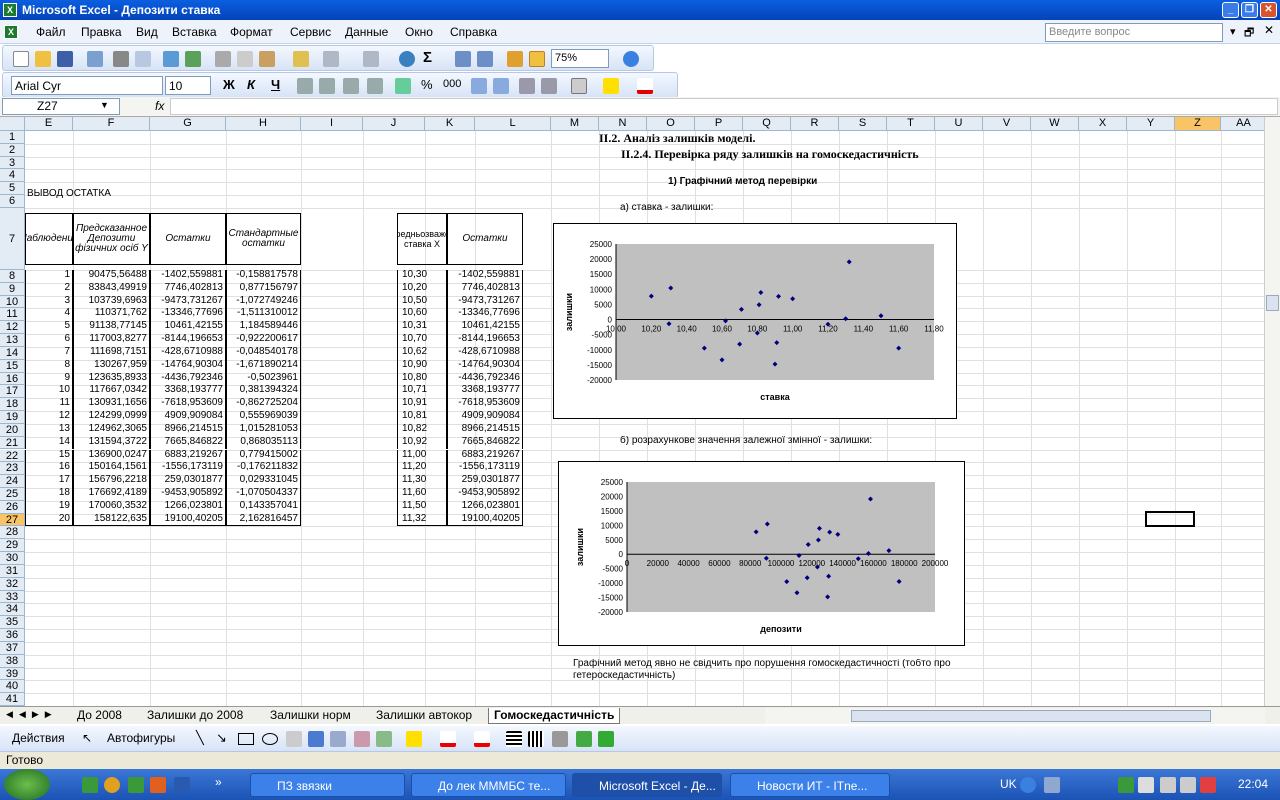 This screenshot has height=800, width=1280. What do you see at coordinates (310, 716) in the screenshot?
I see `tab-zalyshky-norm: Залишки норм` at bounding box center [310, 716].